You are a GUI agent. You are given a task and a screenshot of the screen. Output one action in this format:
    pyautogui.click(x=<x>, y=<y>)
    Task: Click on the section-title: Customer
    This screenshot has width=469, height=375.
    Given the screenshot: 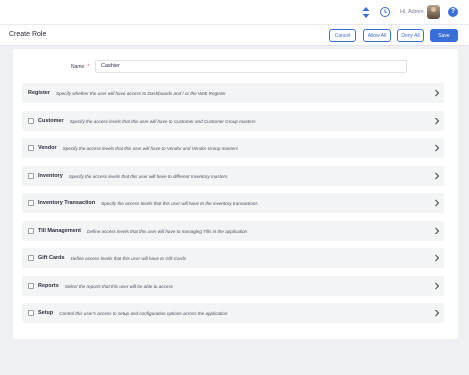 What is the action you would take?
    pyautogui.click(x=51, y=121)
    